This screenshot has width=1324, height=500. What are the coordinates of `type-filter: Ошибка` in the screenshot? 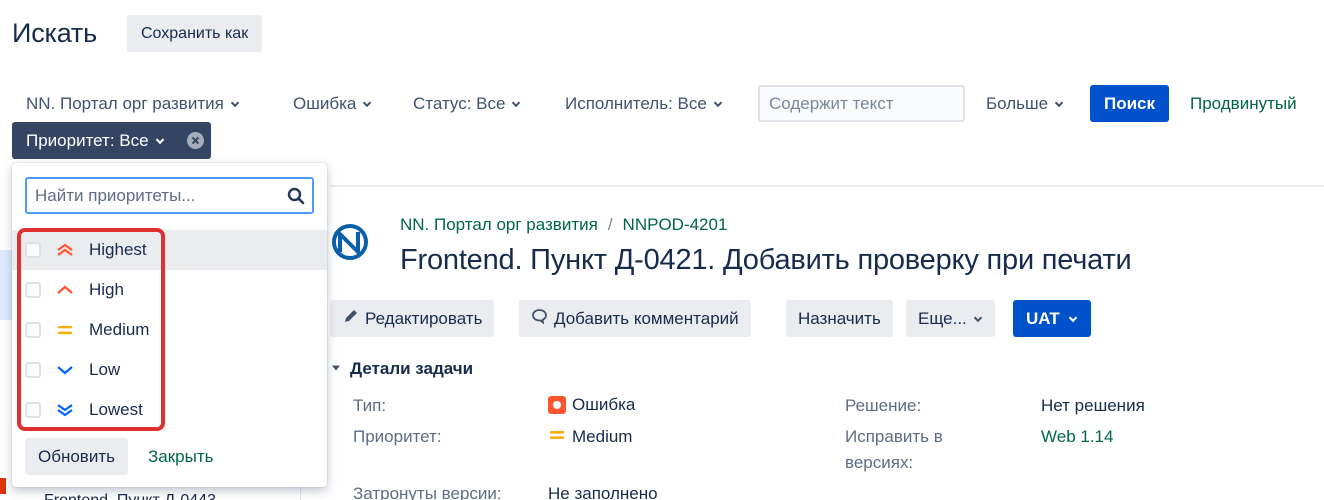 It's located at (332, 104).